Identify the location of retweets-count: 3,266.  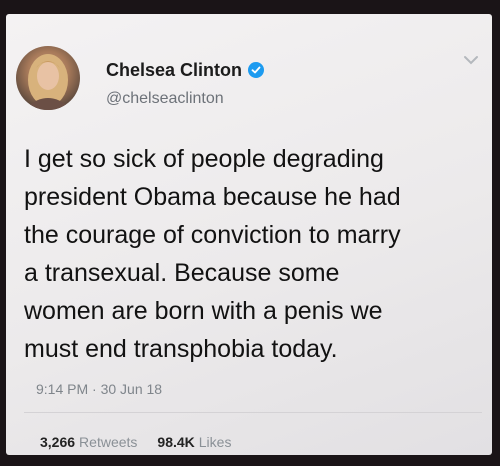
(58, 442).